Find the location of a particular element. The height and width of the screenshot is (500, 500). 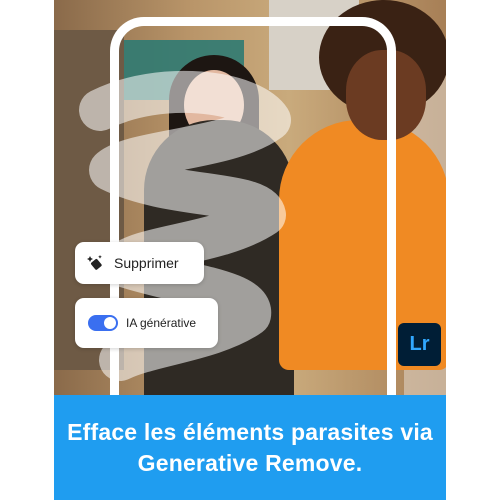

lightroom-logo-text: Lr is located at coordinates (419, 344).